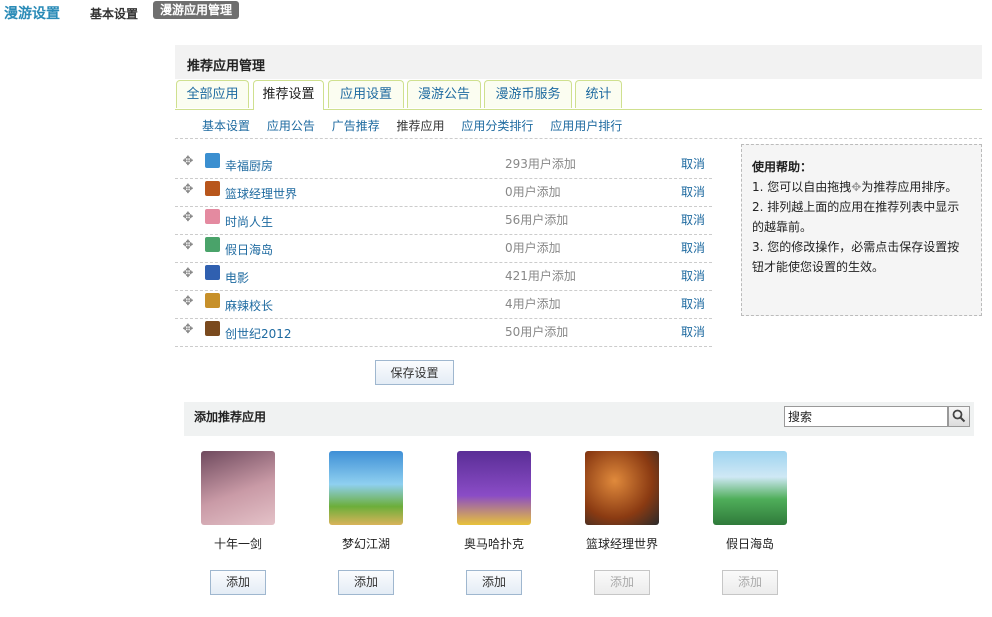 This screenshot has width=992, height=617. I want to click on user-count: 4用户添加, so click(533, 304).